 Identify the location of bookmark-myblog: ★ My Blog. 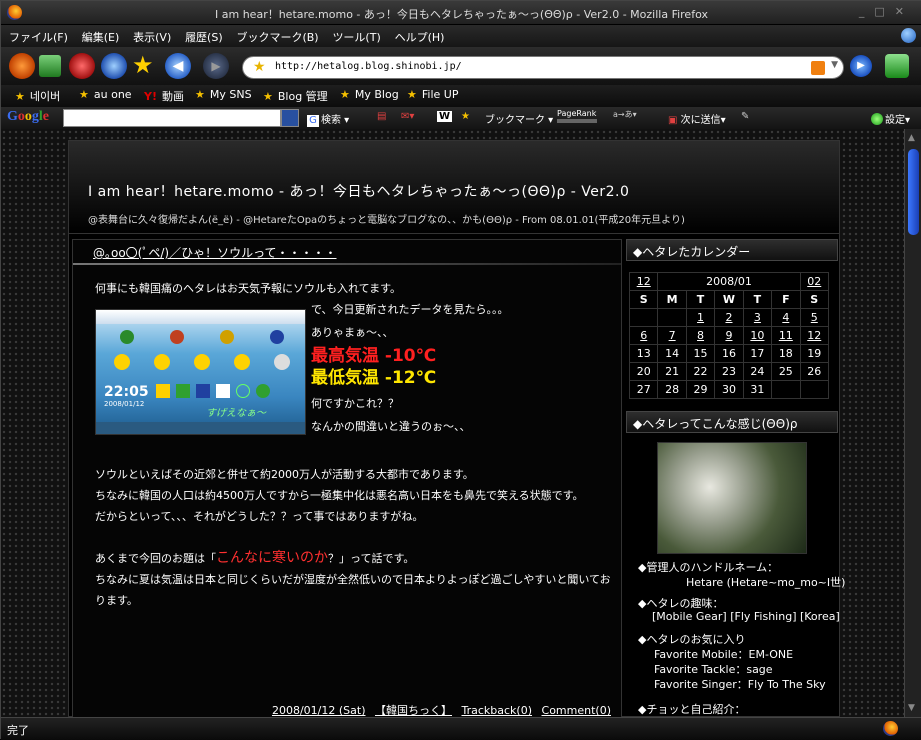
(369, 94).